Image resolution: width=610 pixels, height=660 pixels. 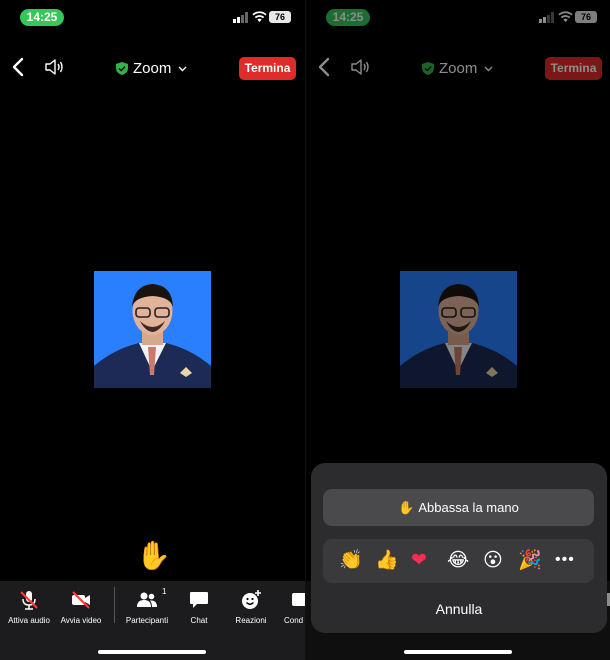 What do you see at coordinates (419, 561) in the screenshot?
I see `heart-reaction-icon: ❤` at bounding box center [419, 561].